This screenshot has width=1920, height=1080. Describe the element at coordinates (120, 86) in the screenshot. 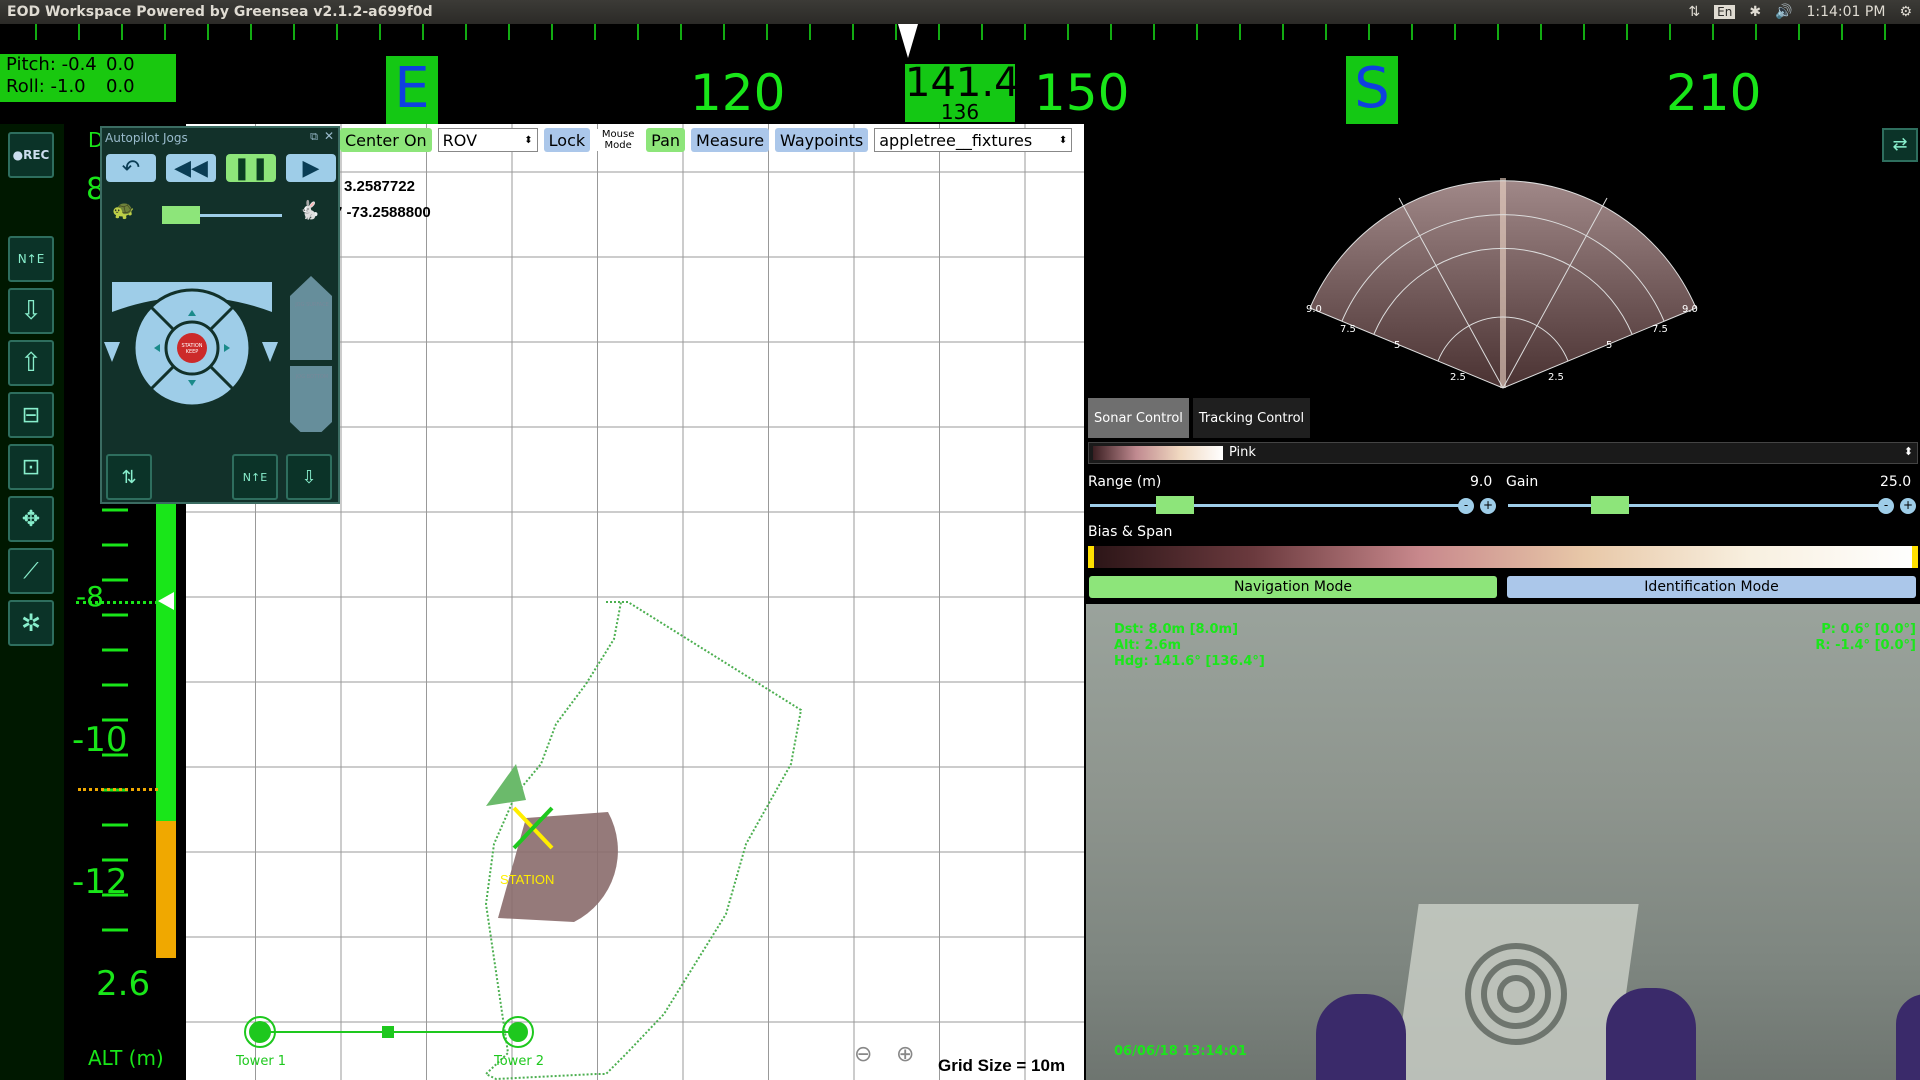

I see `roll-offset: 0.0` at that location.